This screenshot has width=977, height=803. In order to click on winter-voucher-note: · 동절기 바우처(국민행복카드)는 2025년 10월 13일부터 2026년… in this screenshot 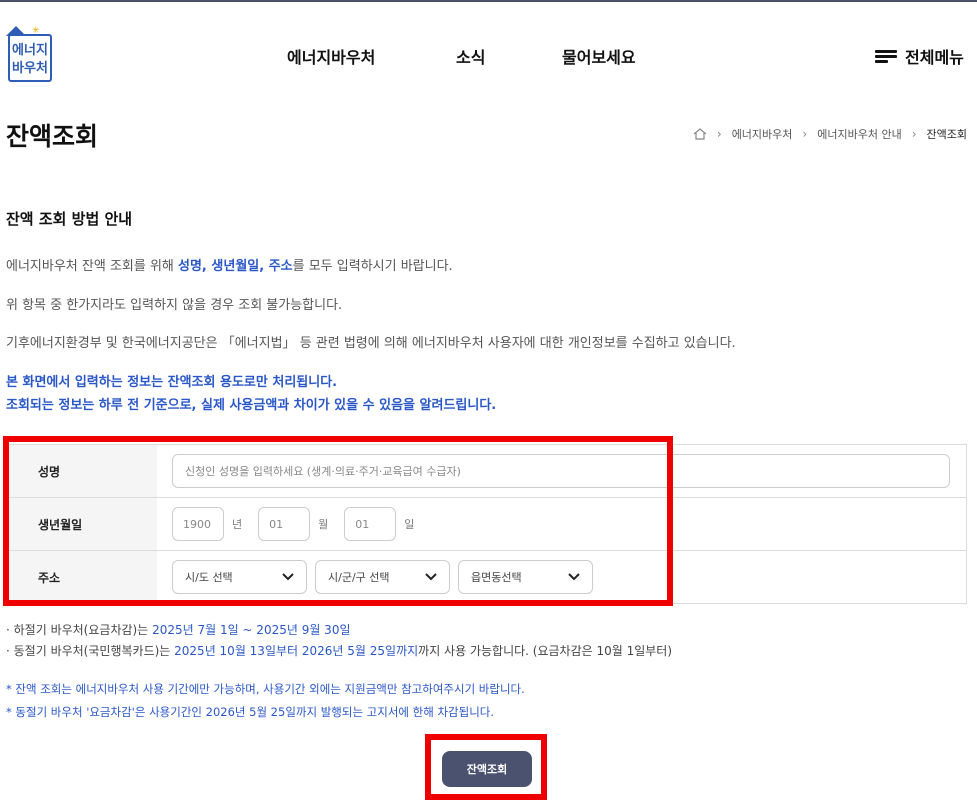, I will do `click(339, 651)`.